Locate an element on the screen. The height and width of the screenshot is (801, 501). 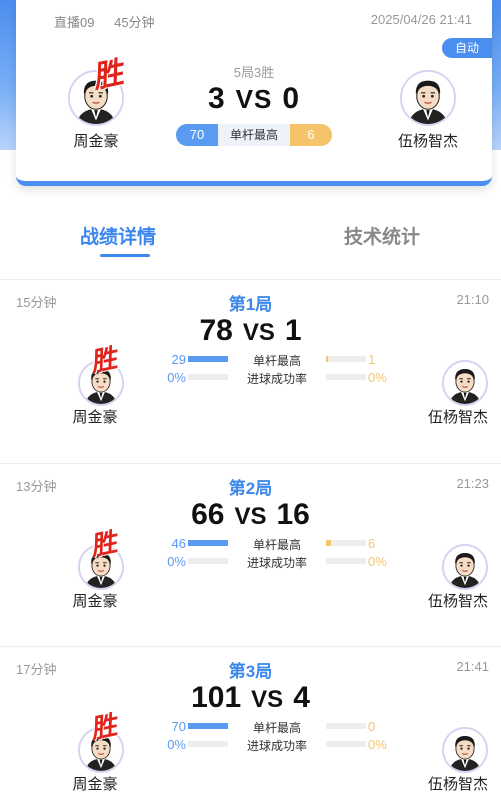
tab-match-details: 战绩详情 is located at coordinates (118, 239).